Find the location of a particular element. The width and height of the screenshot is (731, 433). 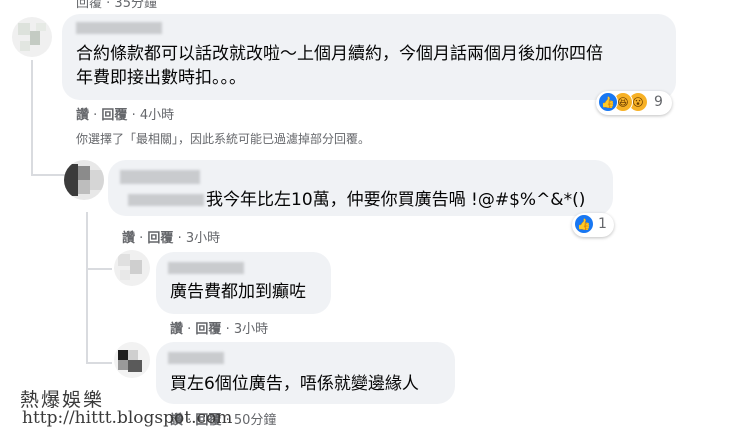

reply-text: 我今年比左10萬，仲要你買廣告喎 !@#$%^&*() is located at coordinates (396, 200).